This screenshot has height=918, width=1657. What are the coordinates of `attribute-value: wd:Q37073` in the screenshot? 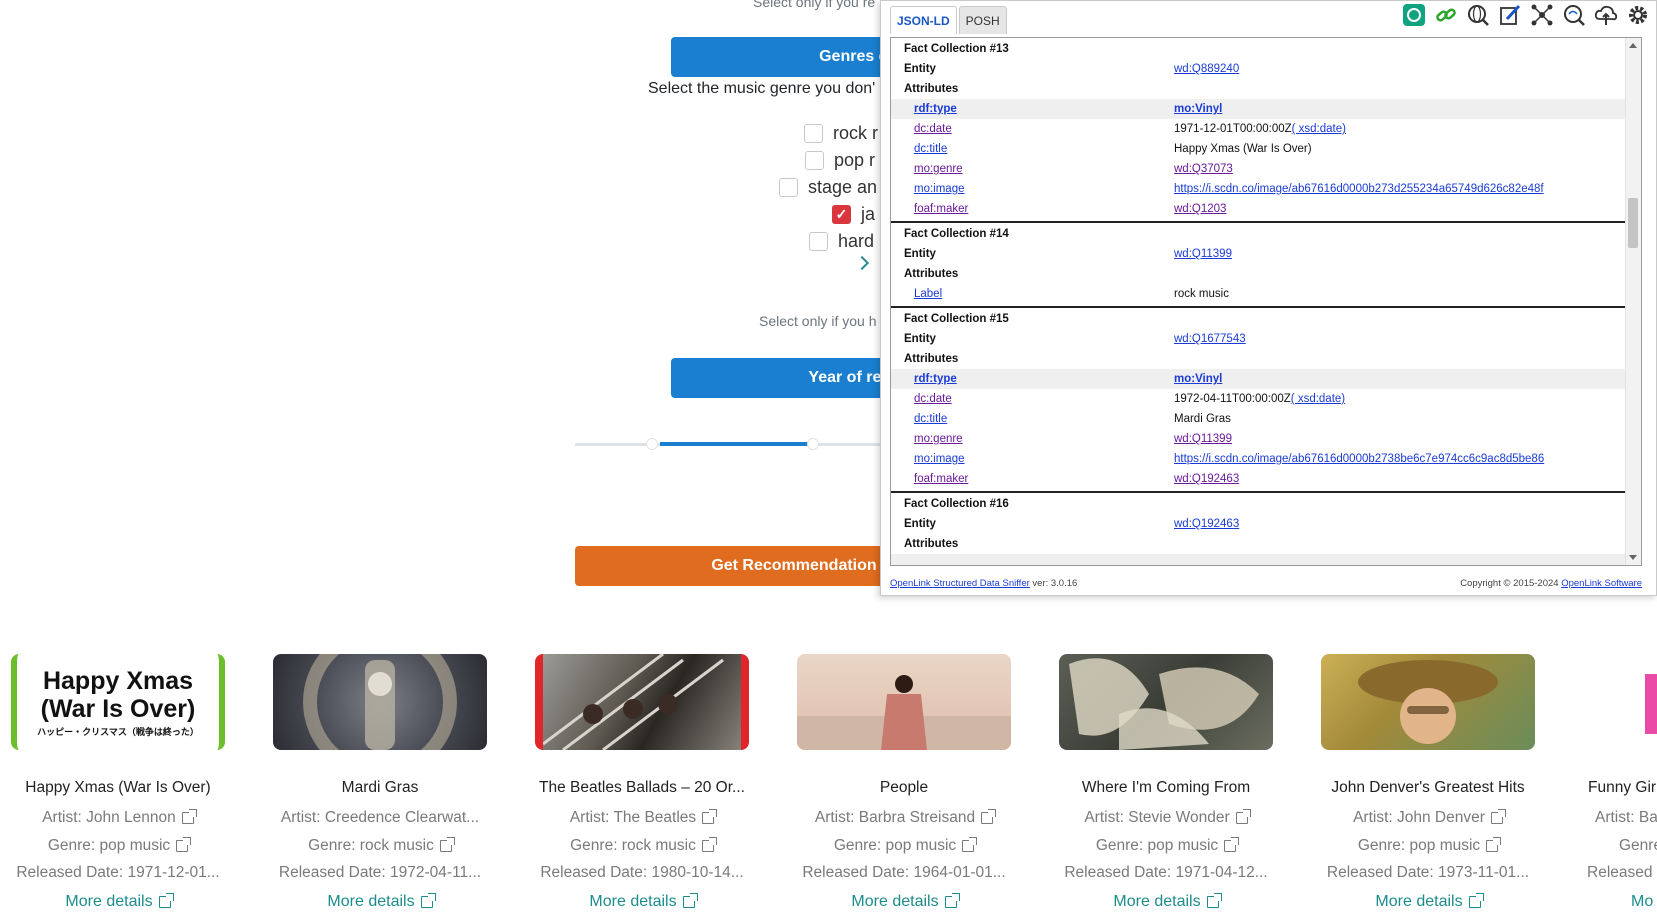 It's located at (1203, 169).